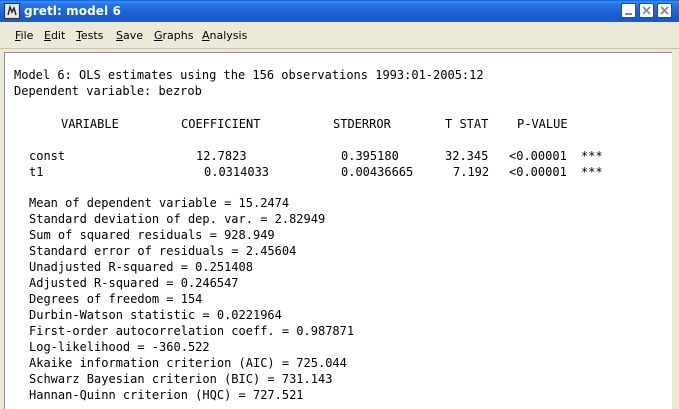  What do you see at coordinates (221, 124) in the screenshot?
I see `col-header-coefficient: COEFFICIENT` at bounding box center [221, 124].